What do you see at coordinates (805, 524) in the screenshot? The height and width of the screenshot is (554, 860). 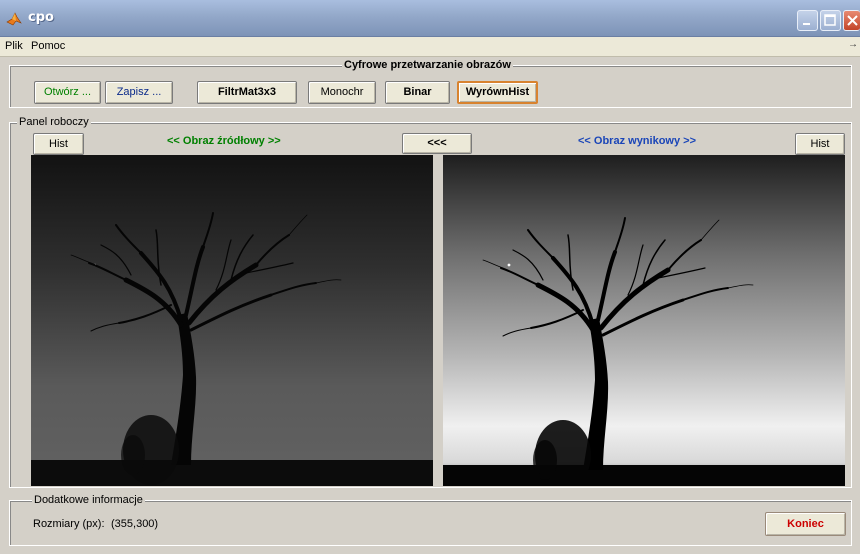 I see `exit-button: Koniec` at bounding box center [805, 524].